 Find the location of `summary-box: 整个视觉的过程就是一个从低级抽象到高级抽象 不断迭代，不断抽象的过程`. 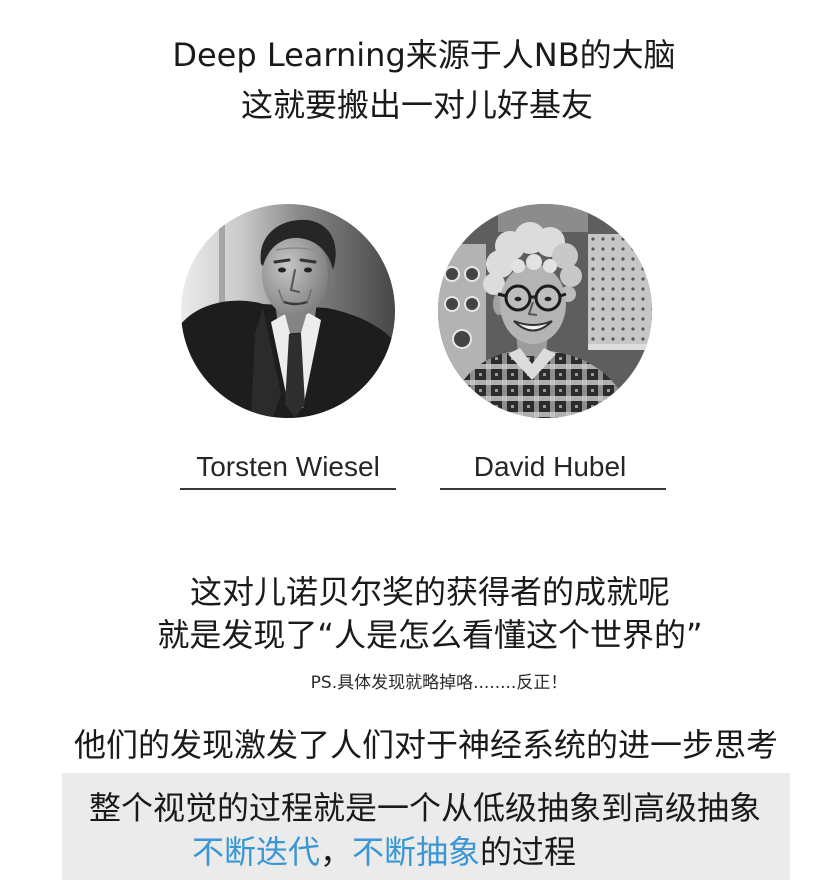

summary-box: 整个视觉的过程就是一个从低级抽象到高级抽象 不断迭代，不断抽象的过程 is located at coordinates (426, 826).